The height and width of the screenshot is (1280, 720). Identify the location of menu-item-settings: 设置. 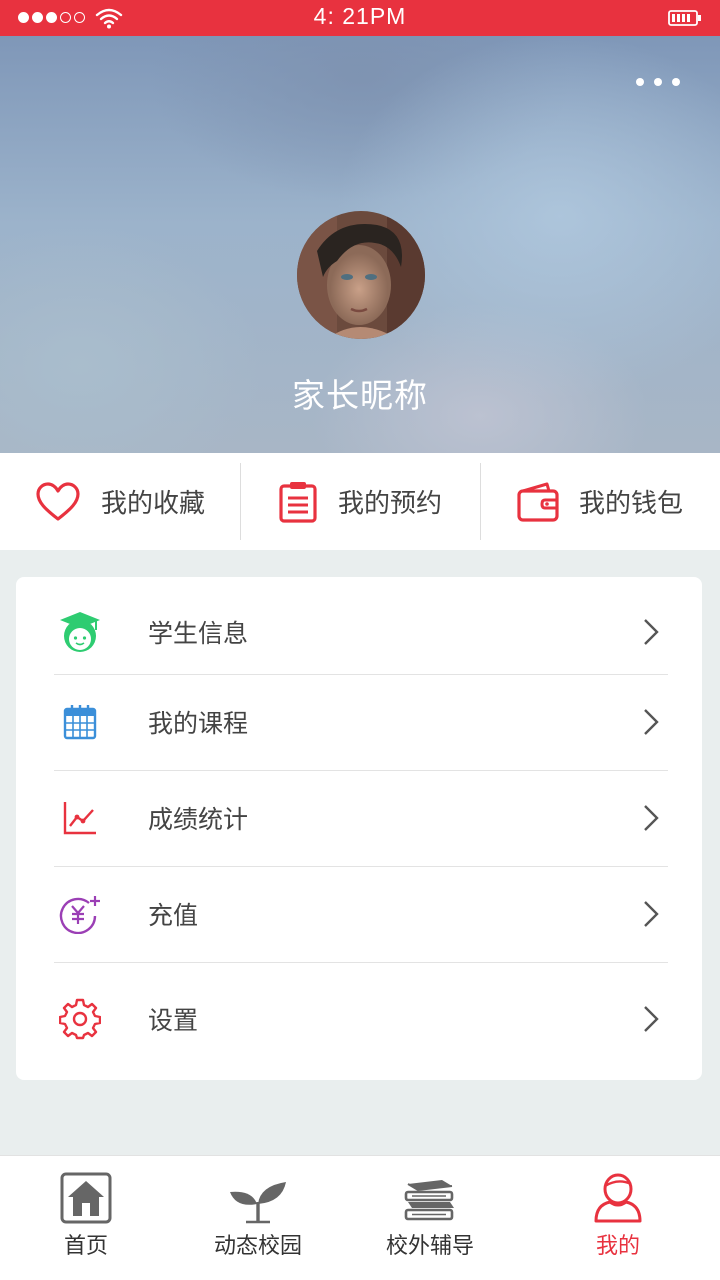
(361, 1019).